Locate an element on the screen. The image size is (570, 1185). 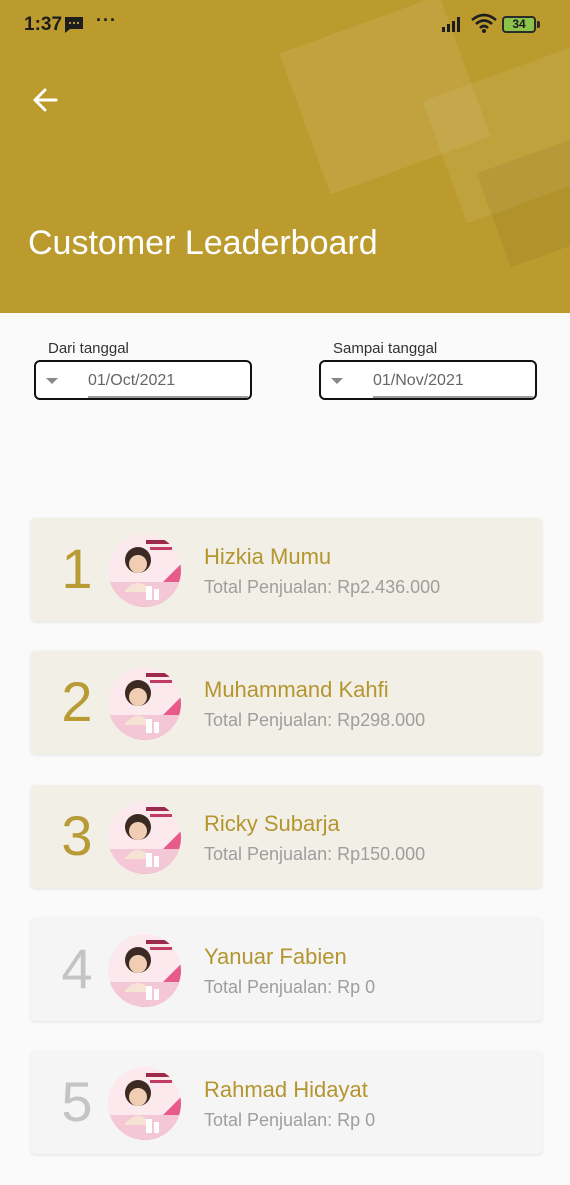
to-date-value: 01/Nov/2021 is located at coordinates (418, 380).